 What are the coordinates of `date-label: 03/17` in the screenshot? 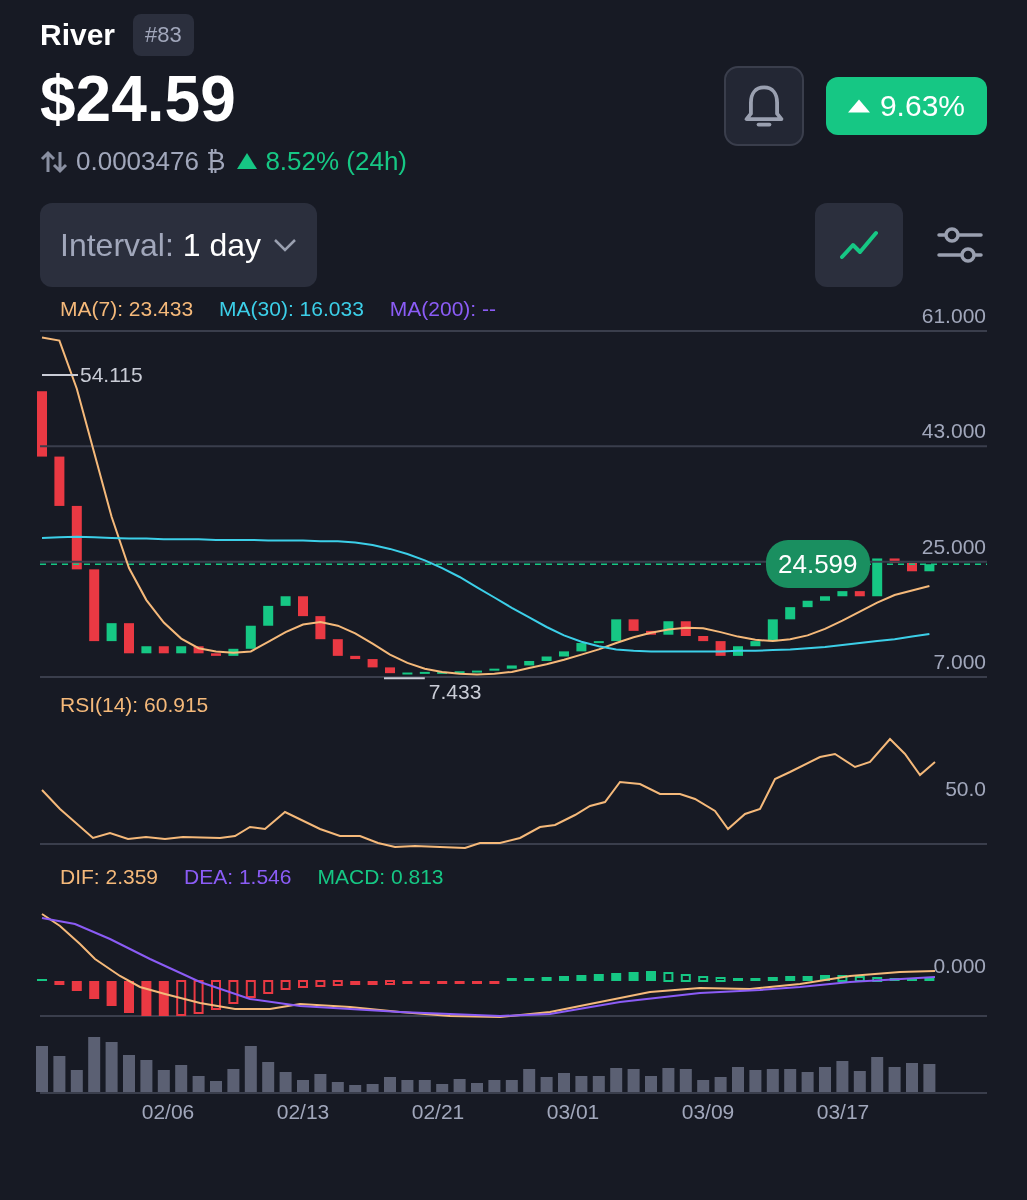 It's located at (843, 1111).